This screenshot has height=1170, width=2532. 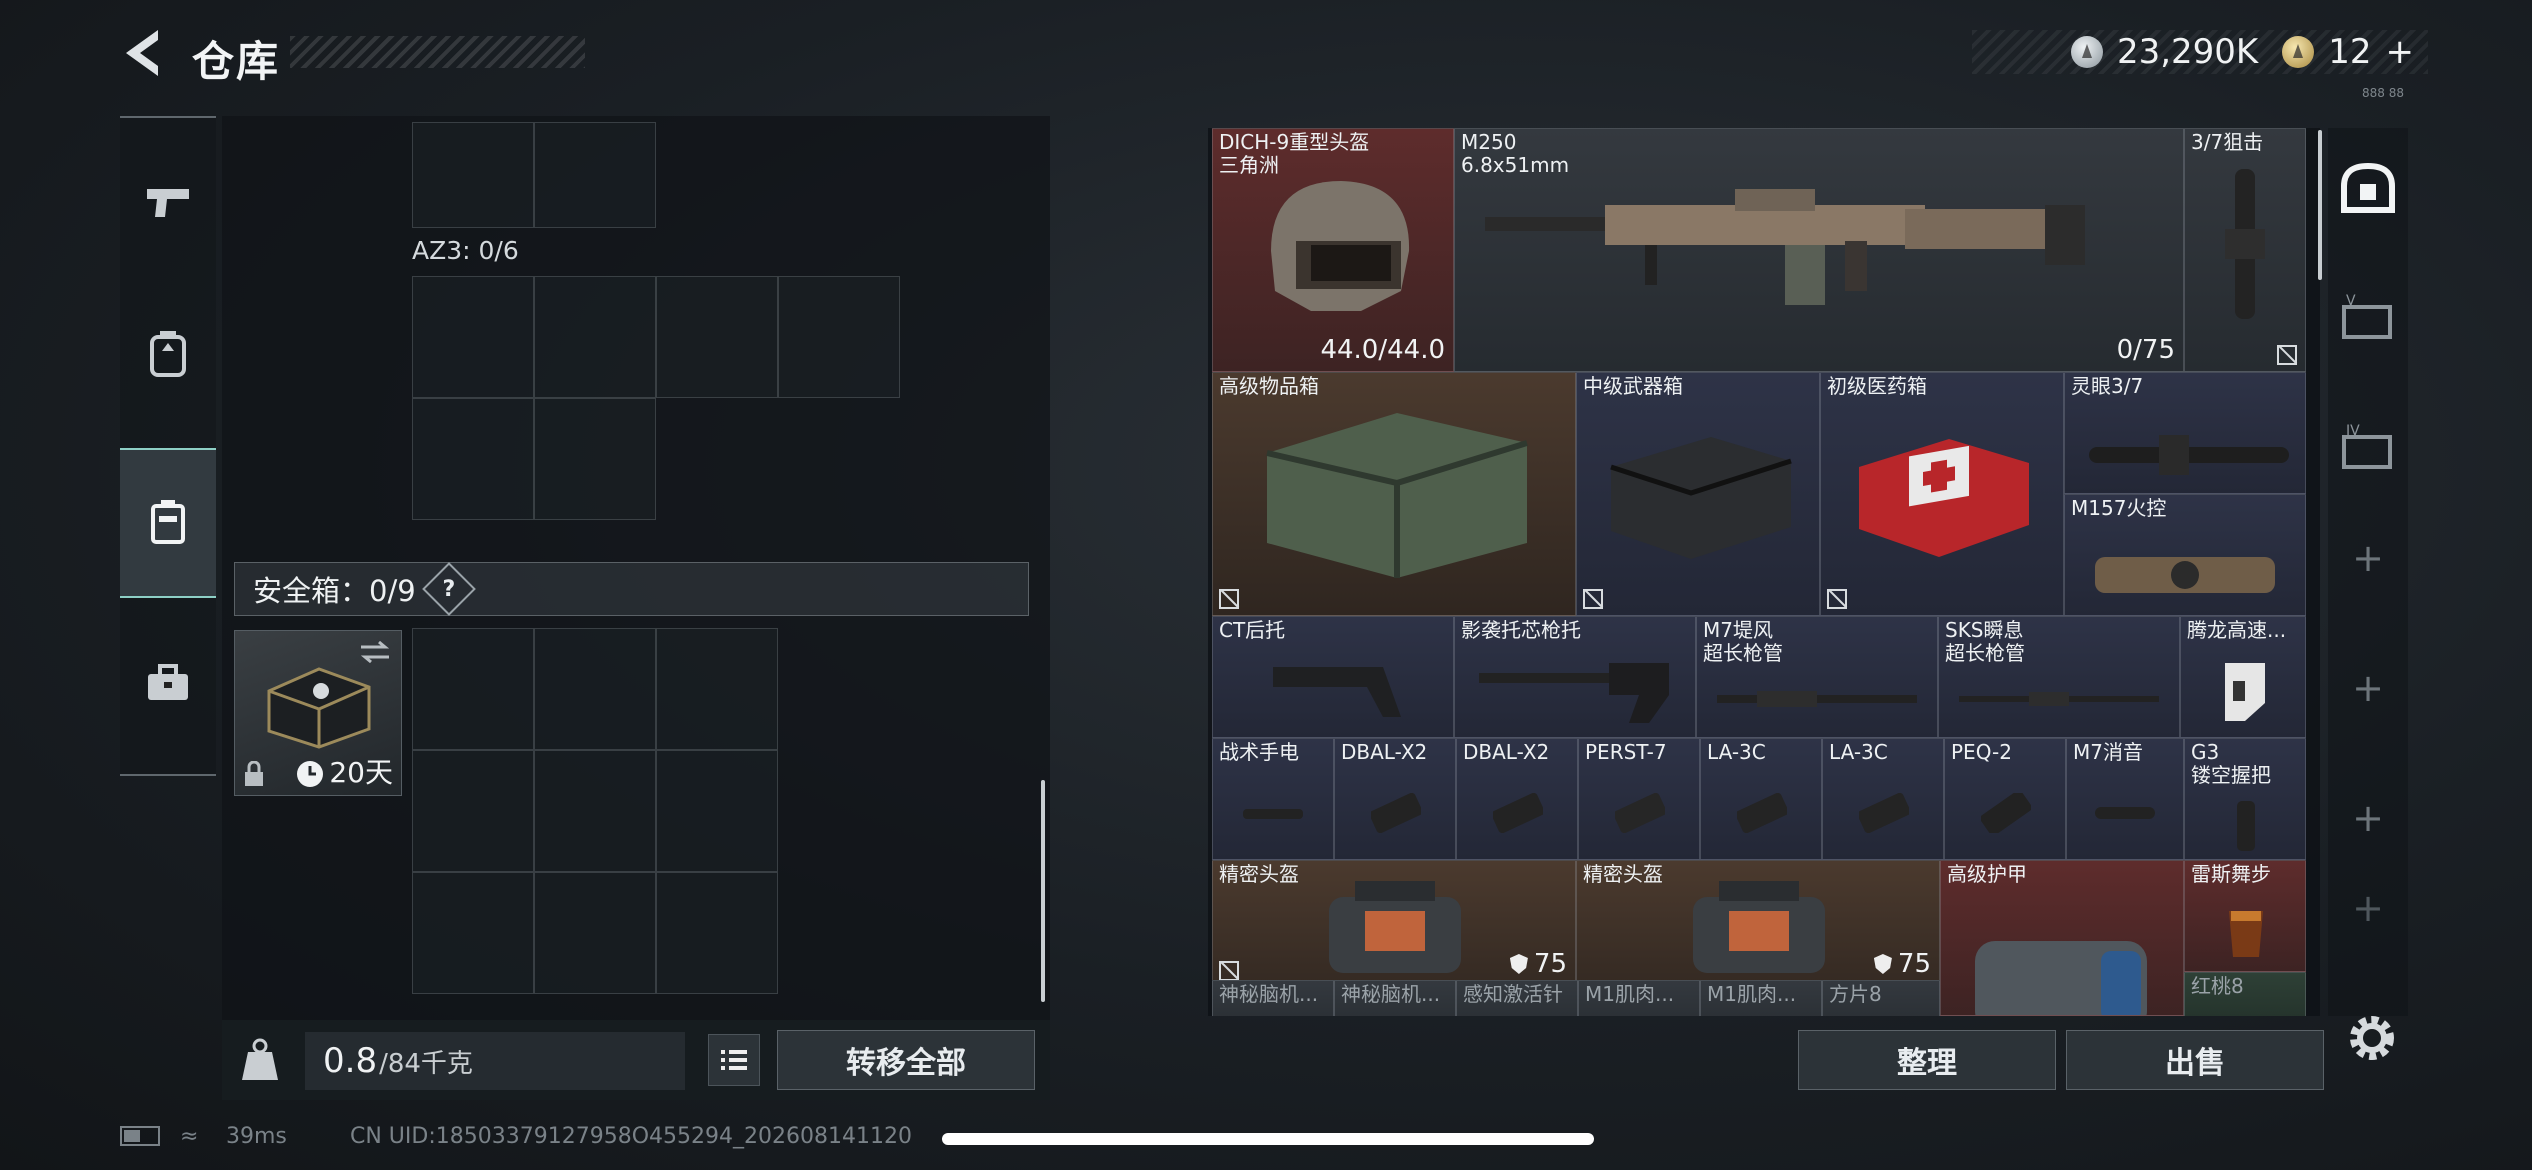 What do you see at coordinates (2059, 677) in the screenshot?
I see `item-sks-barrel: SKS瞬息 超长枪管` at bounding box center [2059, 677].